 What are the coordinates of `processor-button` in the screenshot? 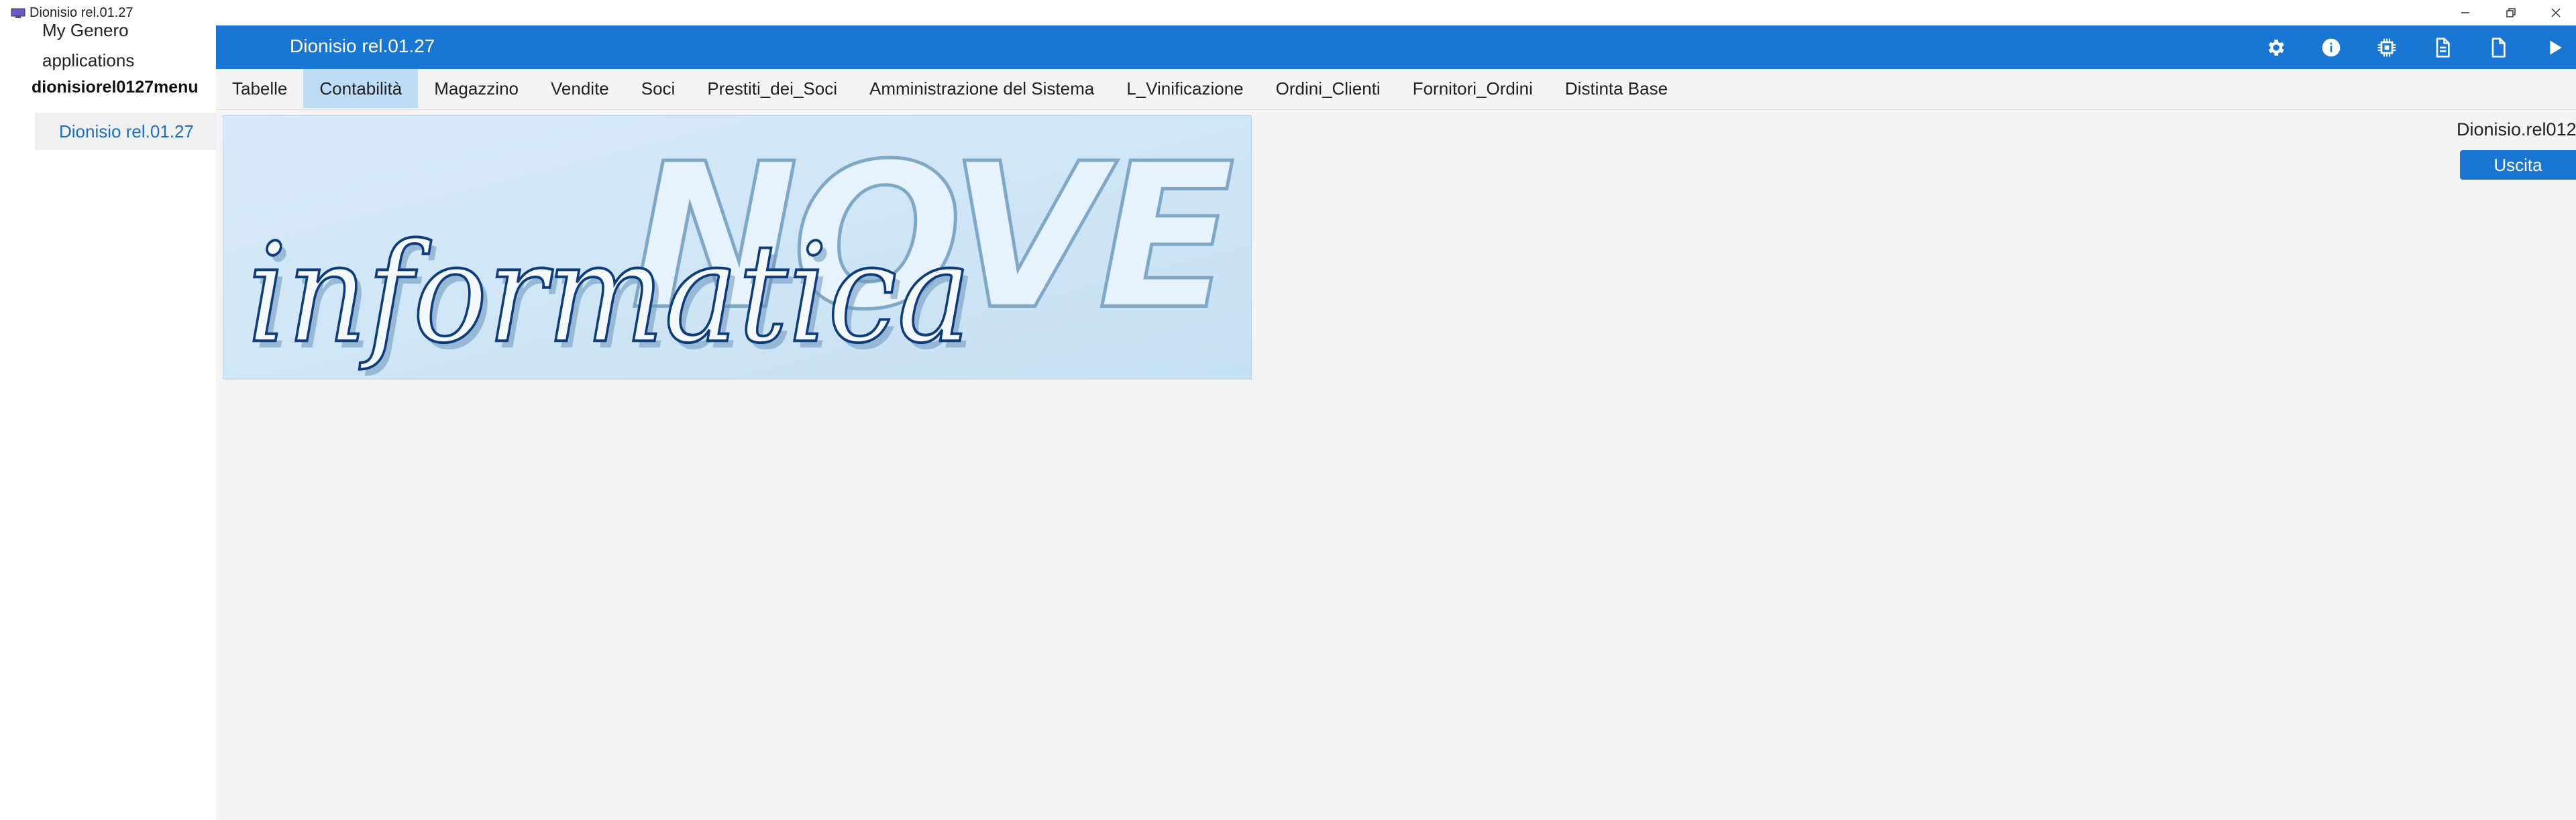 It's located at (2386, 47).